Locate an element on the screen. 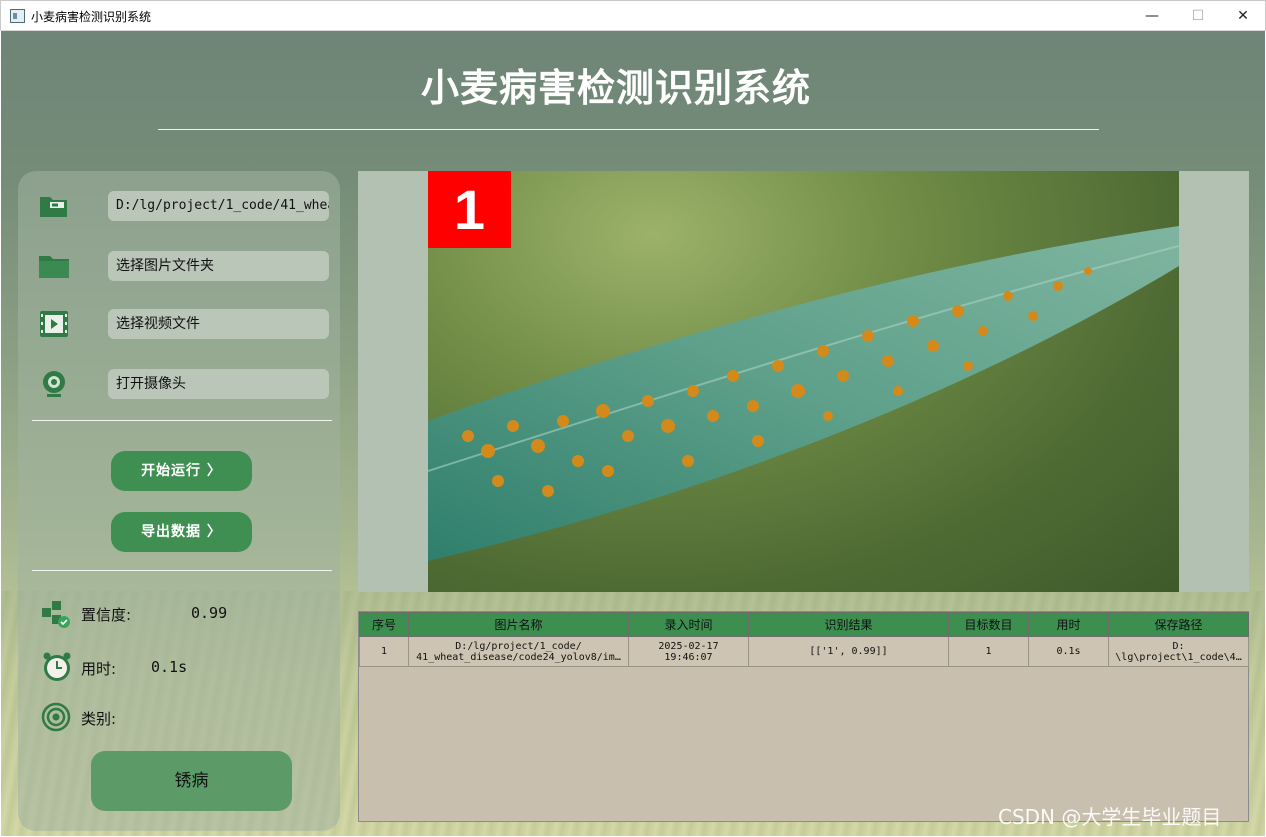  window-title: 小麦病害检测识别系统 is located at coordinates (91, 17).